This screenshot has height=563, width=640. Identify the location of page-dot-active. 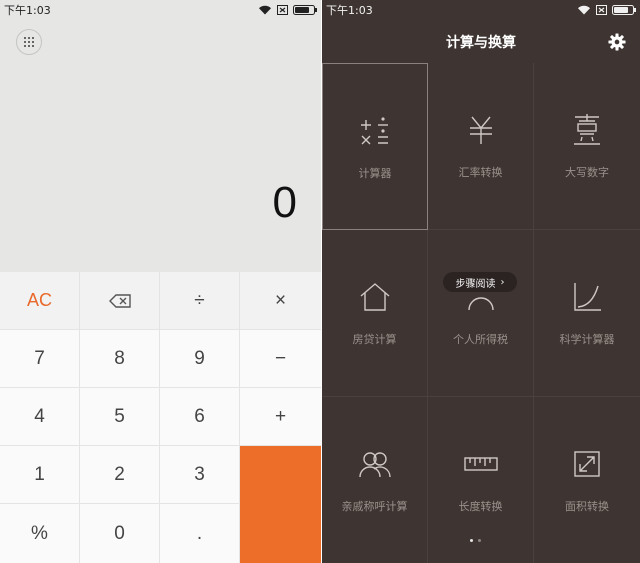
(471, 540).